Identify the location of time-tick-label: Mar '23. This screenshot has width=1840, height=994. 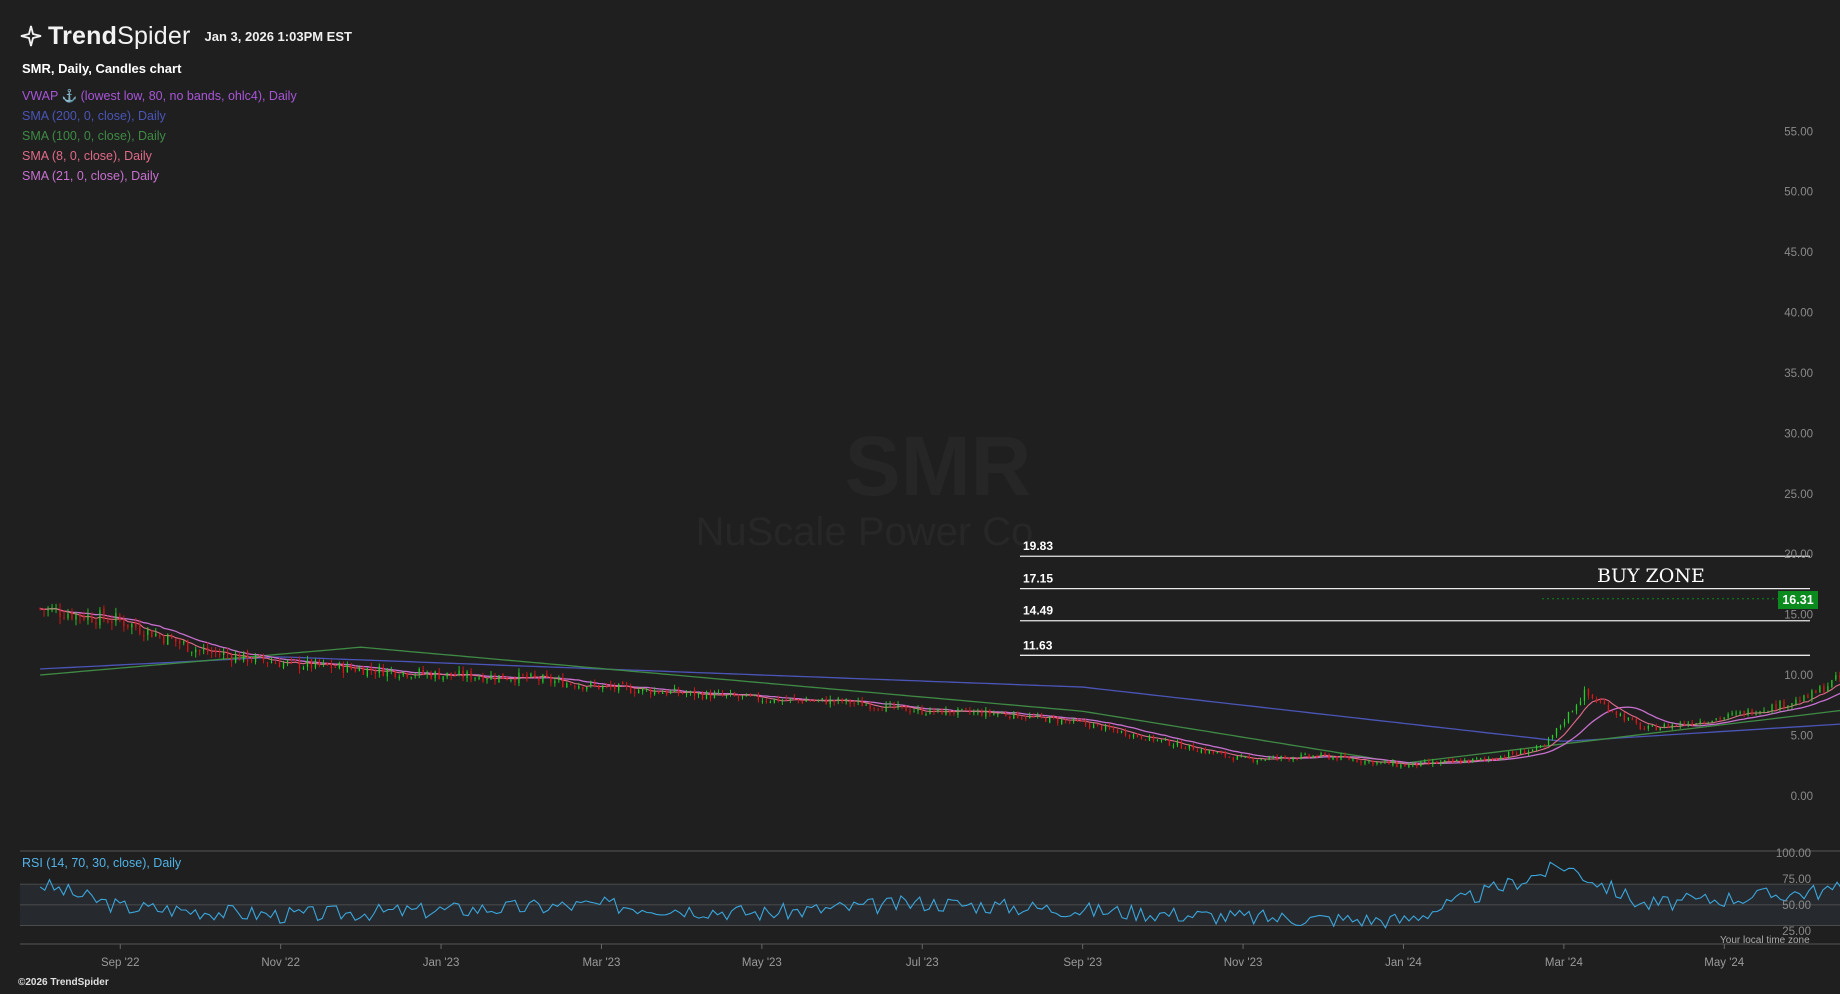
(601, 963).